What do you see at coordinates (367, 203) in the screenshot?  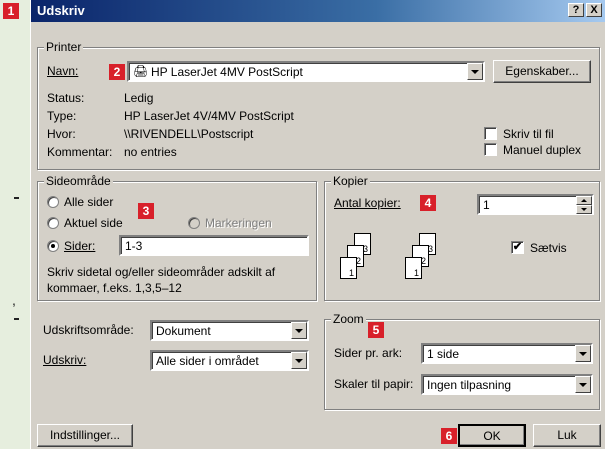 I see `copies-count-label: Antal kopier:` at bounding box center [367, 203].